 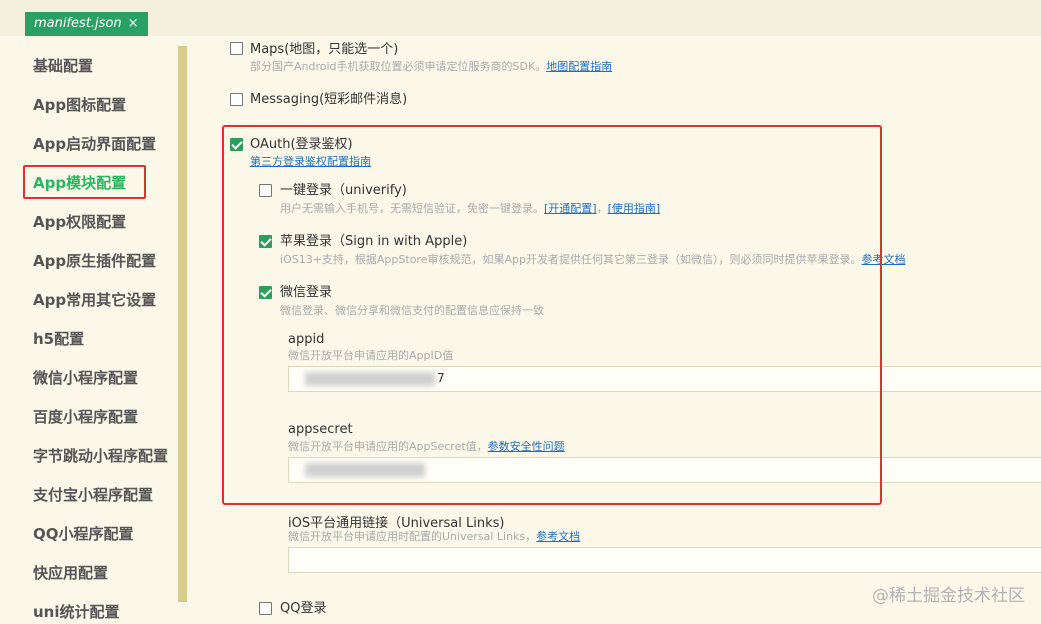 What do you see at coordinates (79, 222) in the screenshot?
I see `sidebar-item-app-permissions: App权限配置` at bounding box center [79, 222].